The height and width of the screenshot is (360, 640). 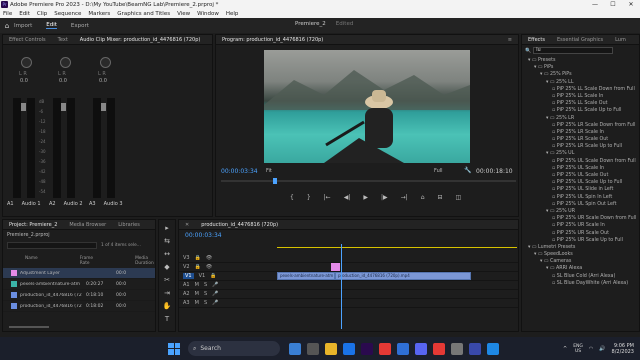 I want to click on mark-out-button: }, so click(x=309, y=197).